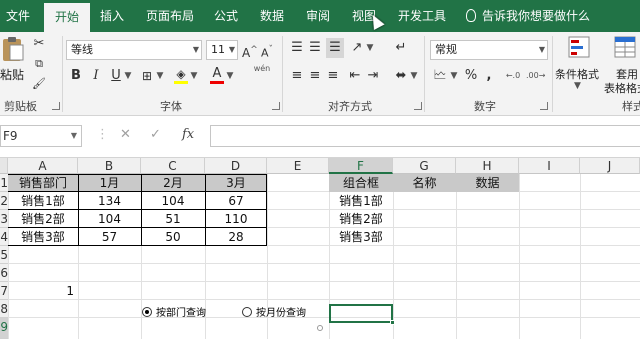 This screenshot has height=339, width=640. I want to click on name-box: F9 ▼, so click(41, 136).